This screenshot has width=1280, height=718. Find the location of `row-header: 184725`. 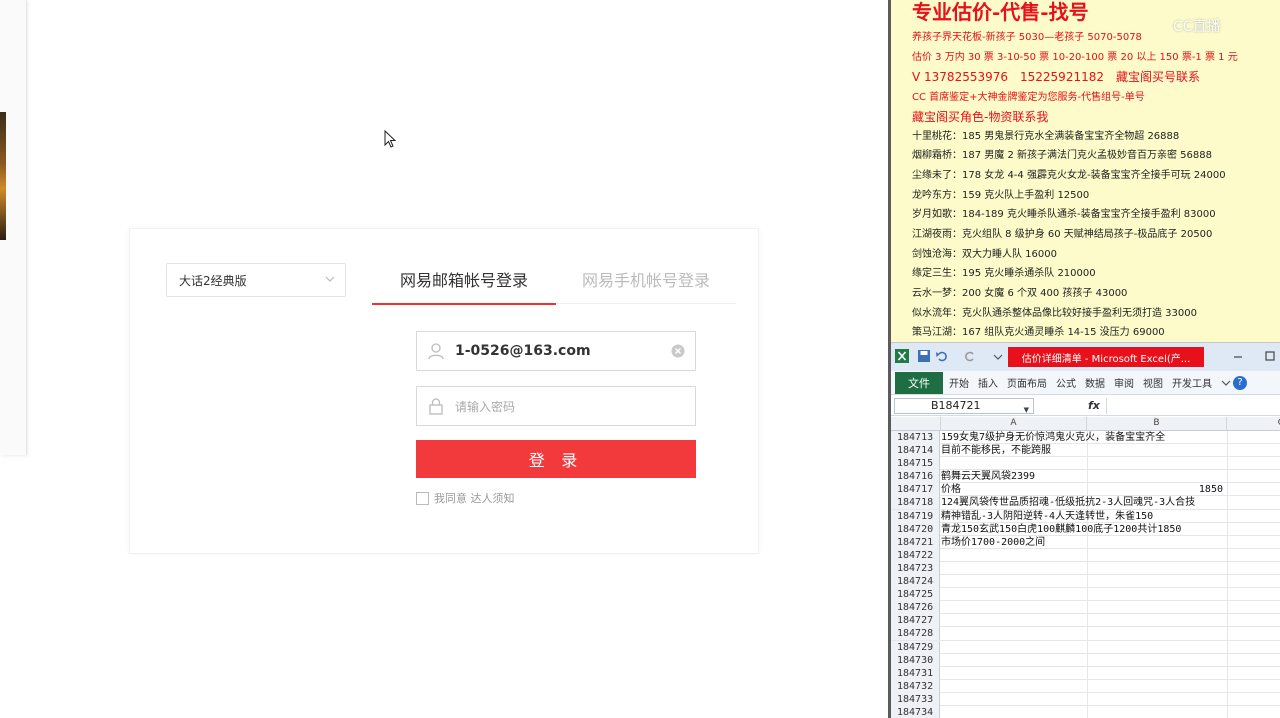

row-header: 184725 is located at coordinates (915, 595).